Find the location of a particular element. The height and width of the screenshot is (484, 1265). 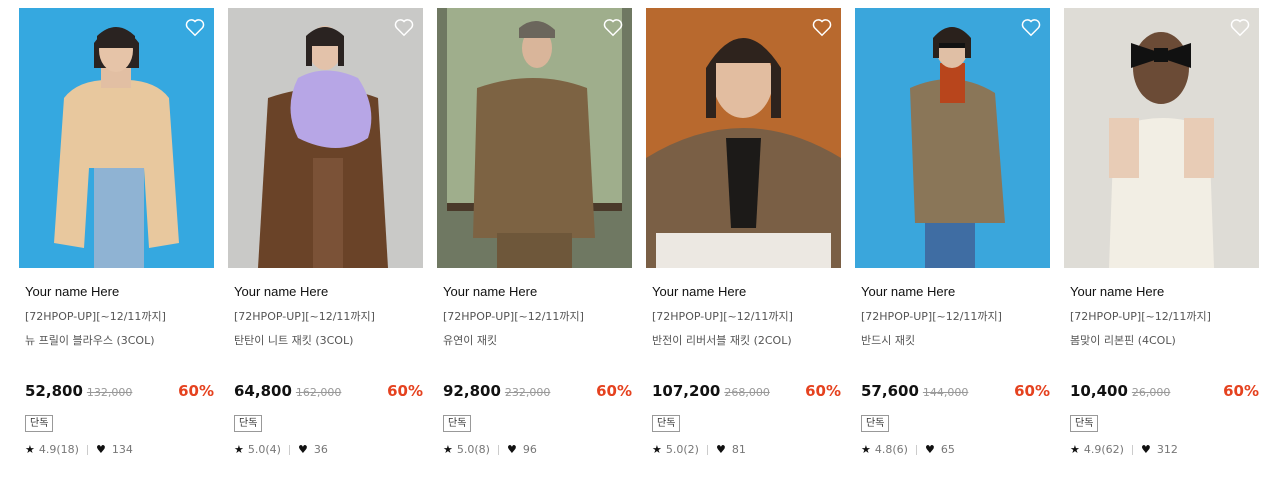

sale-price: 107,200 is located at coordinates (686, 391).